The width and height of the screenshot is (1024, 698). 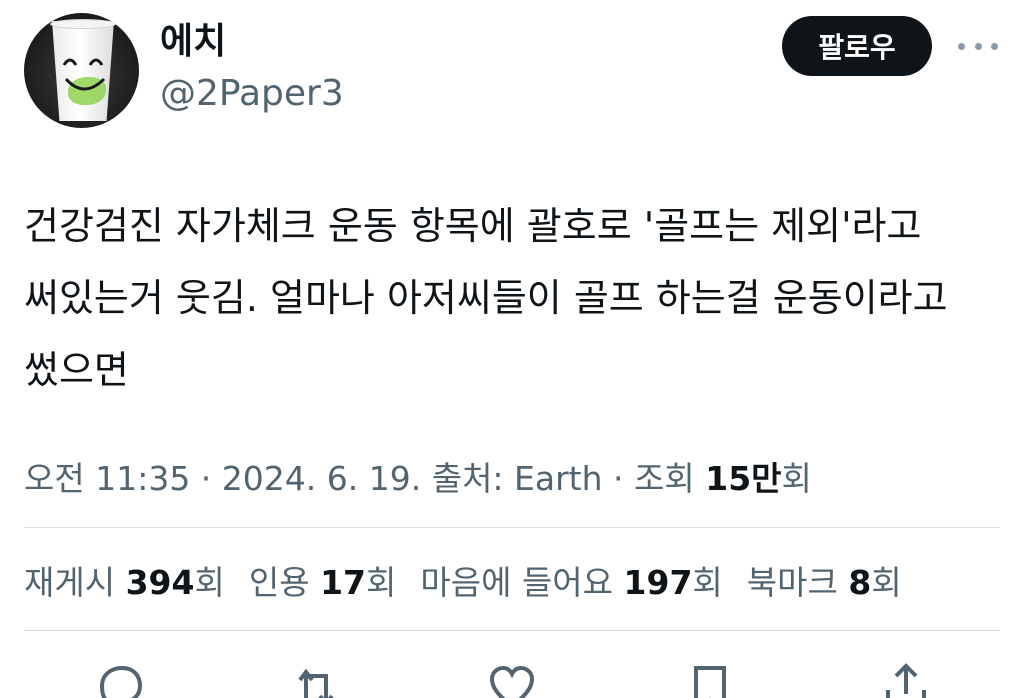 I want to click on user-name: 에치, so click(x=193, y=42).